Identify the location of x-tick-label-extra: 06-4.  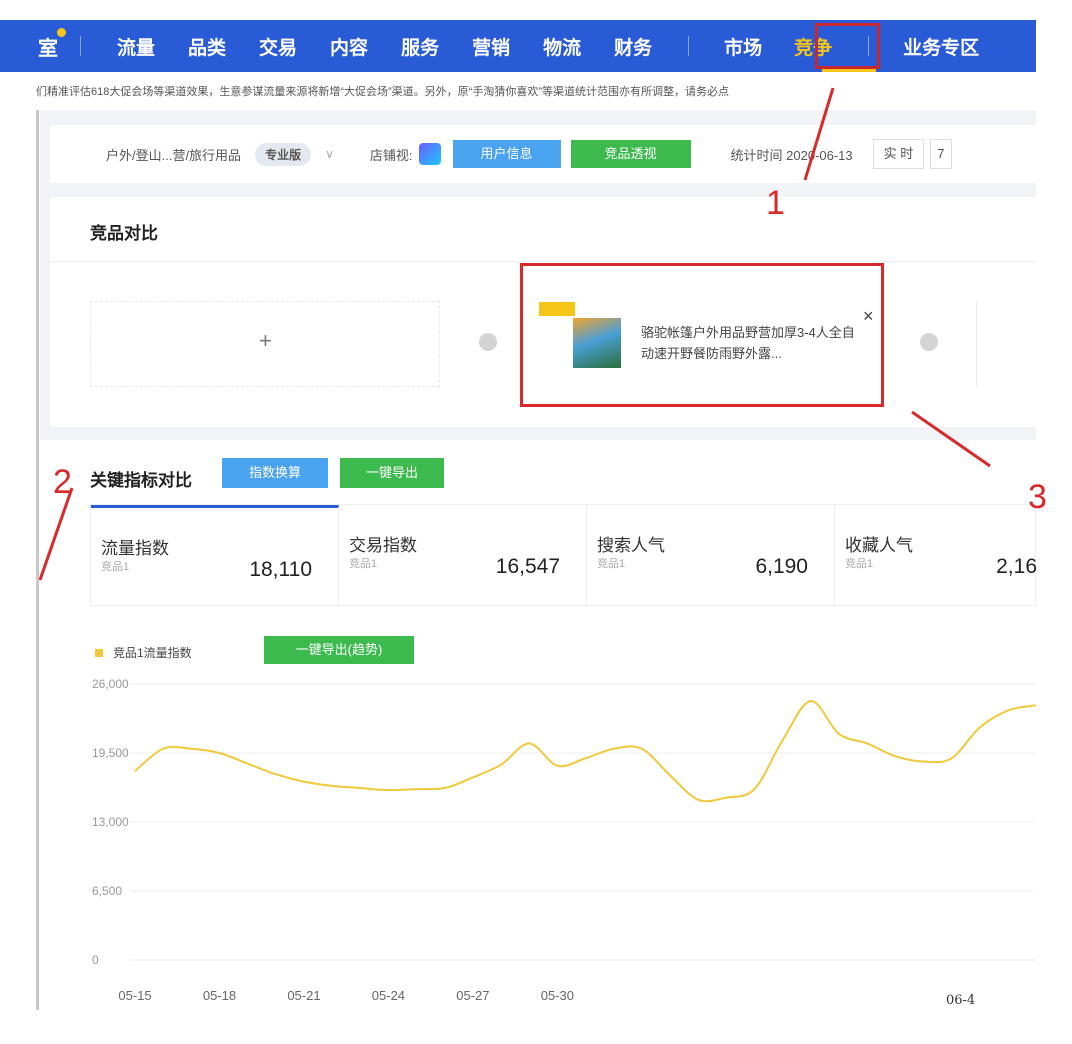
(961, 1000).